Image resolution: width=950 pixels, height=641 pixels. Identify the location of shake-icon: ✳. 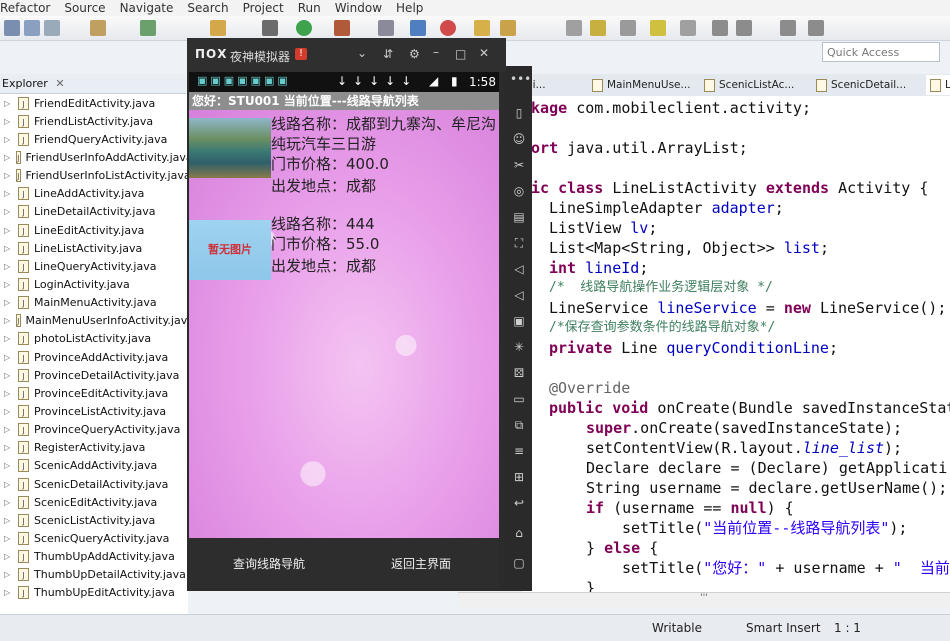
(519, 347).